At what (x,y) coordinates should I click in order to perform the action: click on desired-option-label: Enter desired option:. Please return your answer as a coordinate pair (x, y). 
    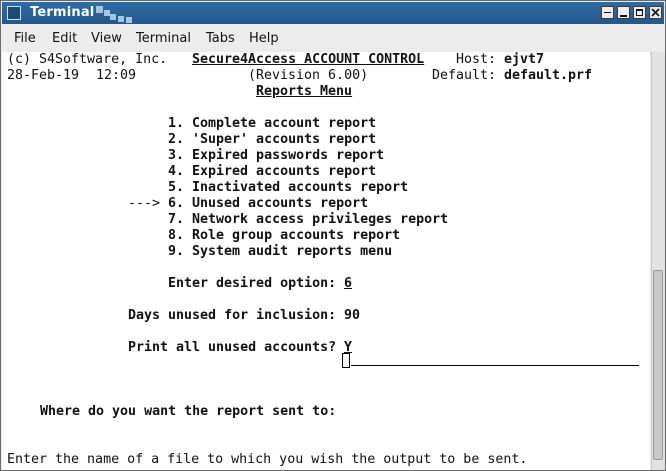
    Looking at the image, I should click on (252, 283).